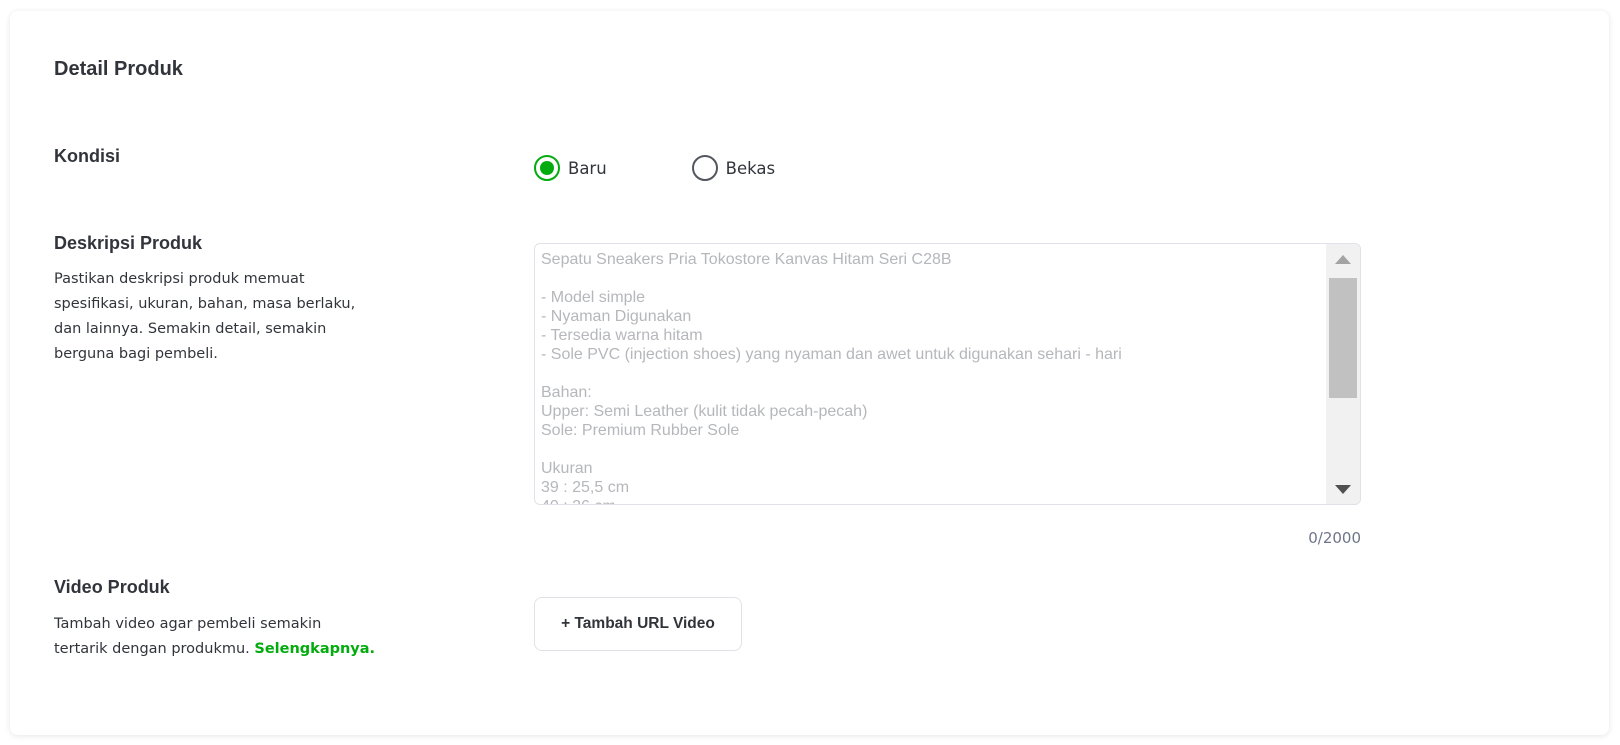 The height and width of the screenshot is (745, 1620). I want to click on learn-more-link: Selengkapnya., so click(314, 649).